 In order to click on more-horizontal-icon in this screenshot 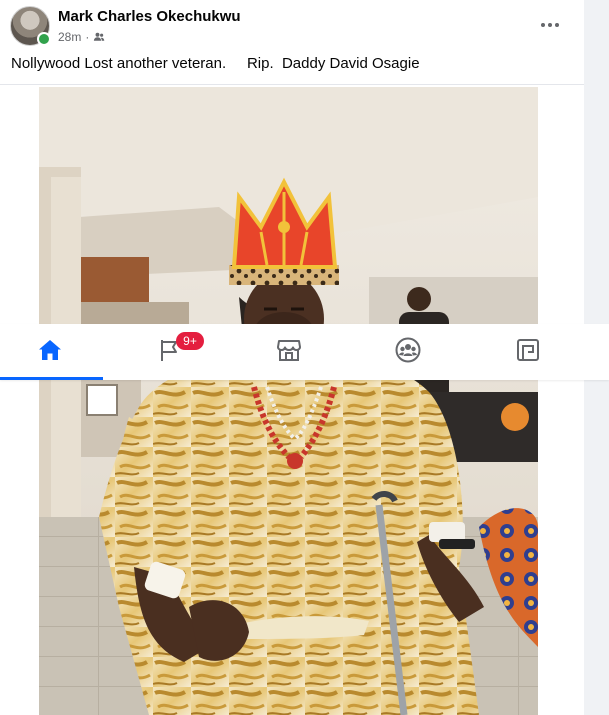, I will do `click(550, 24)`.